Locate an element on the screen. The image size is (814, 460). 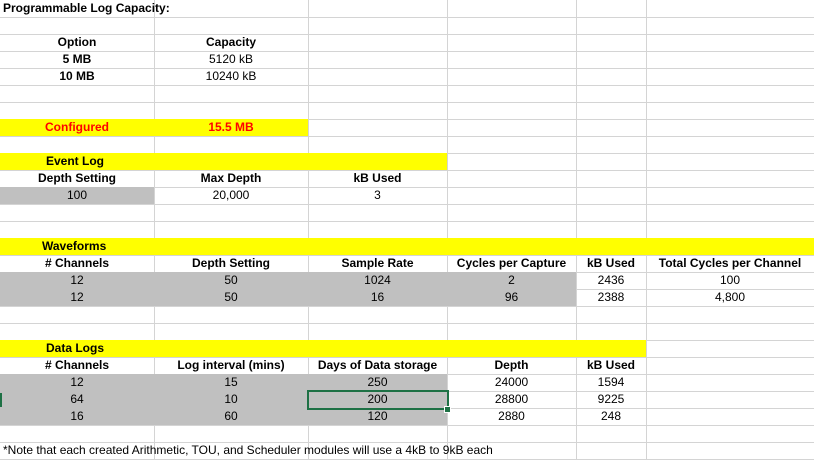
waveforms-kb-used-cell: 2436 is located at coordinates (611, 280).